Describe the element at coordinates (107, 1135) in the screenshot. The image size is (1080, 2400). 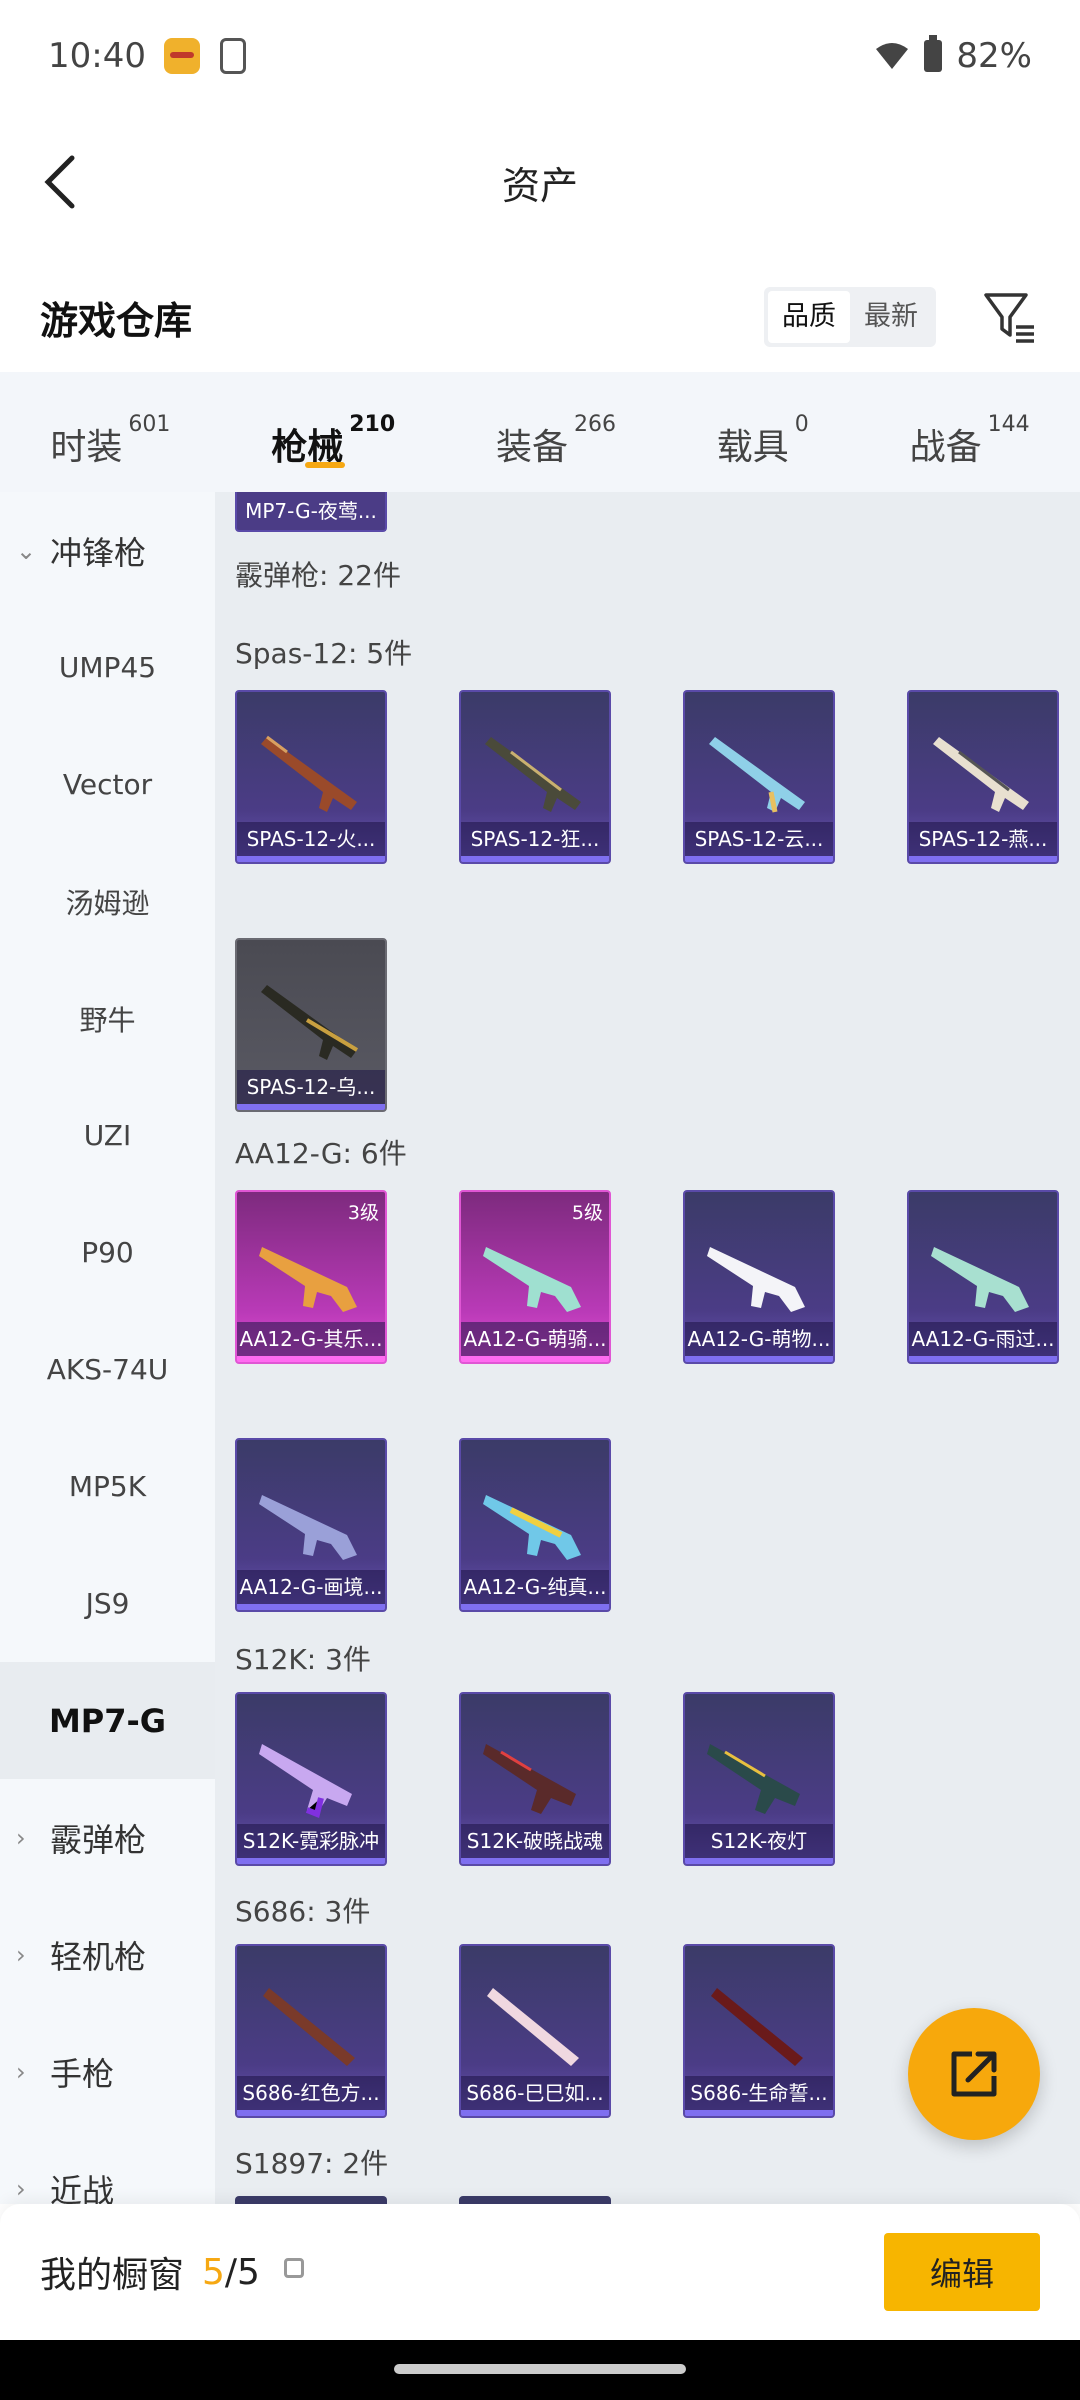
I see `sidebar-item-uzi: UZI` at that location.